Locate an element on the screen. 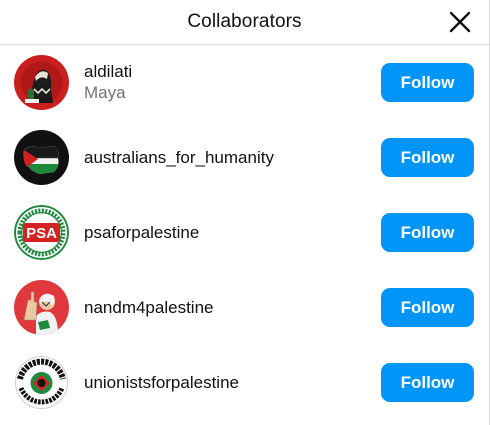 The width and height of the screenshot is (490, 425). username: australians_for_humanity is located at coordinates (179, 157).